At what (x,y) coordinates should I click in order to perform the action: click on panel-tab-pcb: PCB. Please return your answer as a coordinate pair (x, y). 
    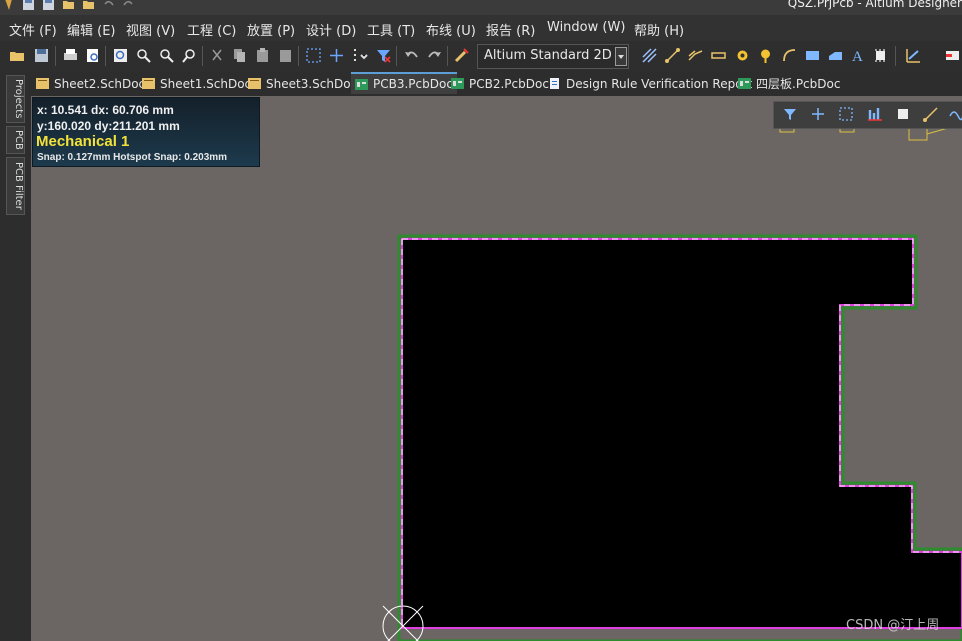
    Looking at the image, I should click on (15, 140).